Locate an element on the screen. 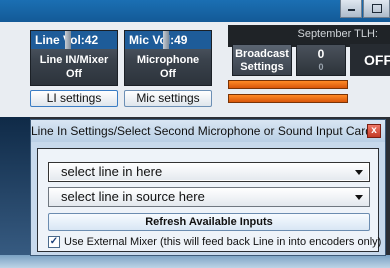 Image resolution: width=390 pixels, height=268 pixels. line-in-source-select: select line in source here is located at coordinates (209, 197).